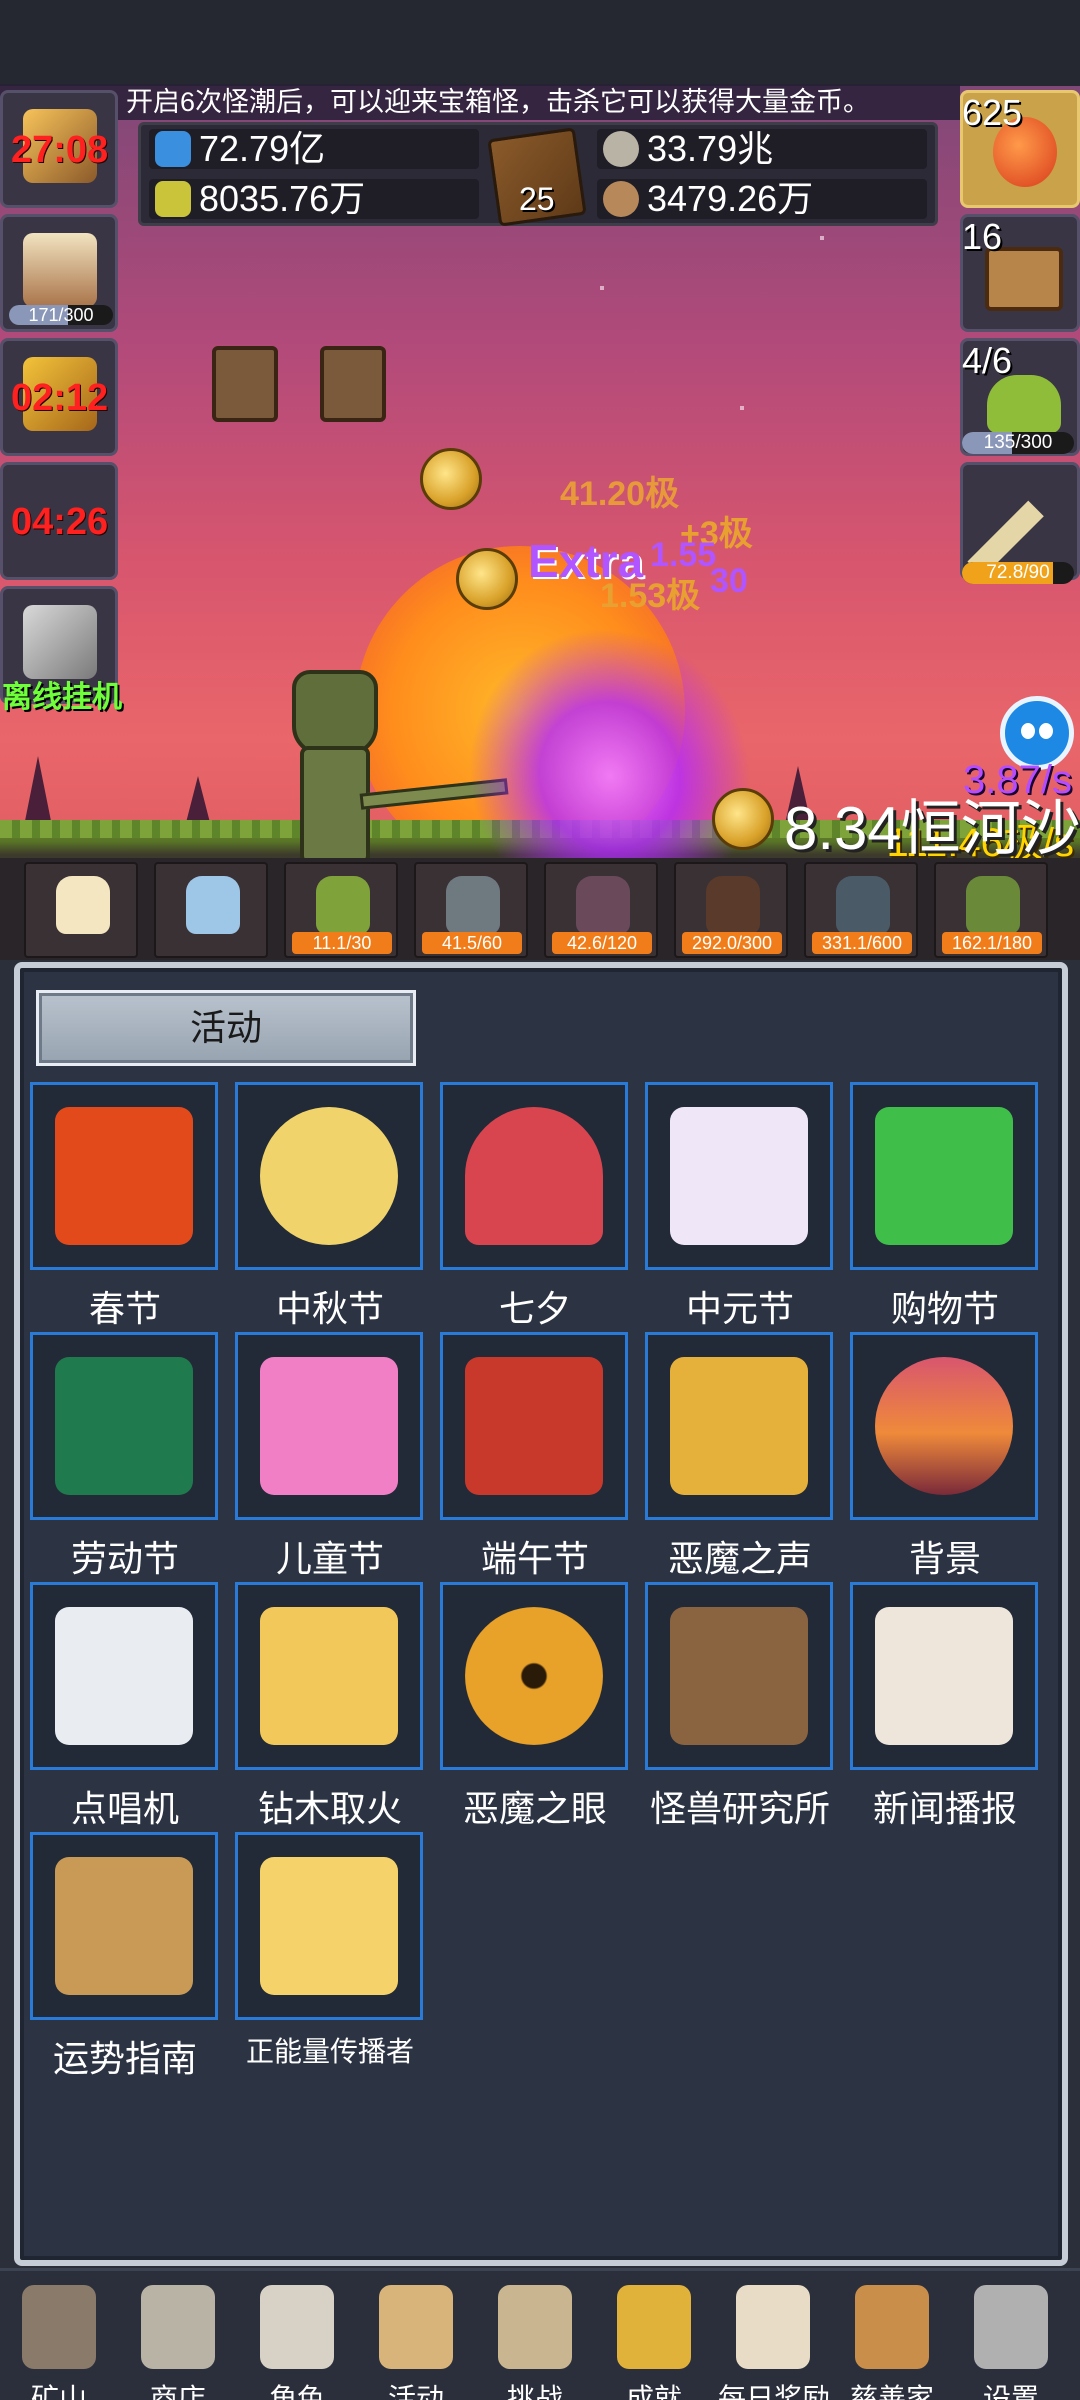 This screenshot has width=1080, height=2400. I want to click on yellow-potion-icon, so click(173, 199).